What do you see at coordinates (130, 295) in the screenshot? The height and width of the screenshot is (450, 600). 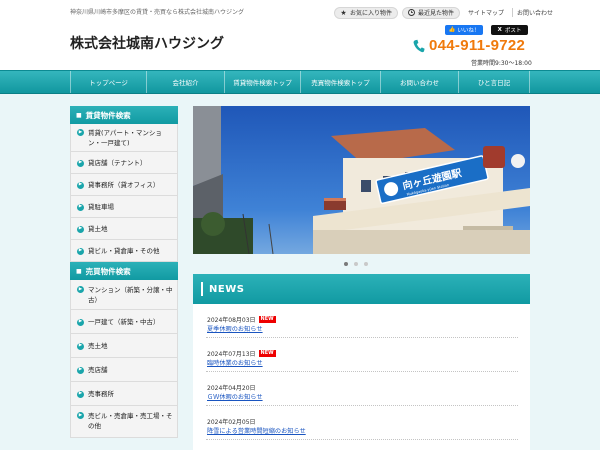 I see `sidebar-item-label: マンション（新築・分譲・中古）` at bounding box center [130, 295].